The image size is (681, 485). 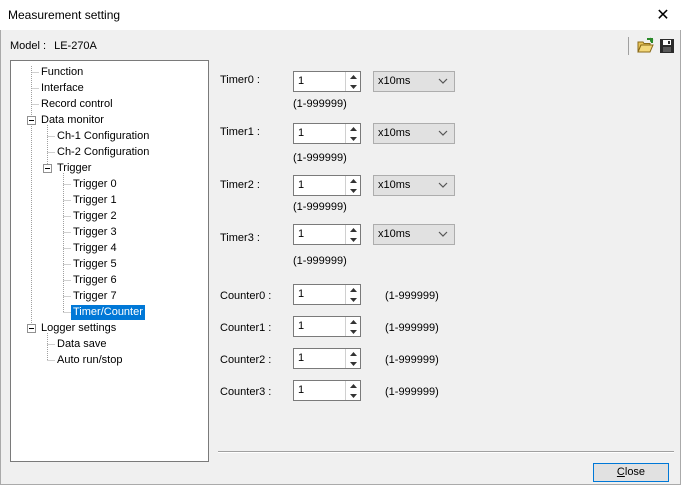 What do you see at coordinates (246, 296) in the screenshot?
I see `counter-label: Counter0 :` at bounding box center [246, 296].